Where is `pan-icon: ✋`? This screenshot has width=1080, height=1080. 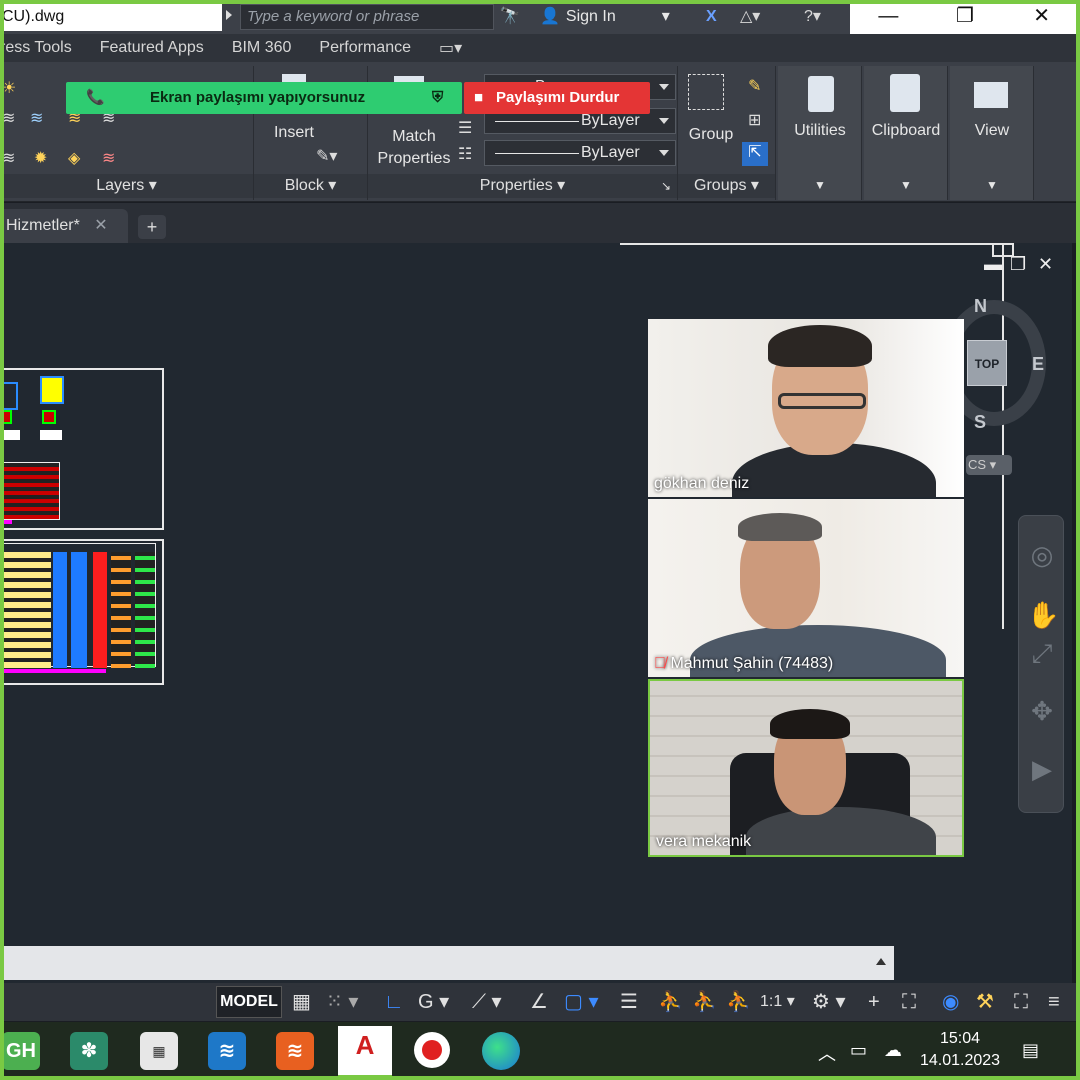 pan-icon: ✋ is located at coordinates (1043, 615).